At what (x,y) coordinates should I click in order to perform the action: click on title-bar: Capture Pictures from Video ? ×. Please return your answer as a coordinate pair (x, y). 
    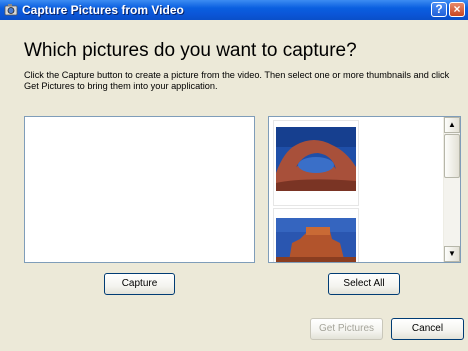
    Looking at the image, I should click on (234, 10).